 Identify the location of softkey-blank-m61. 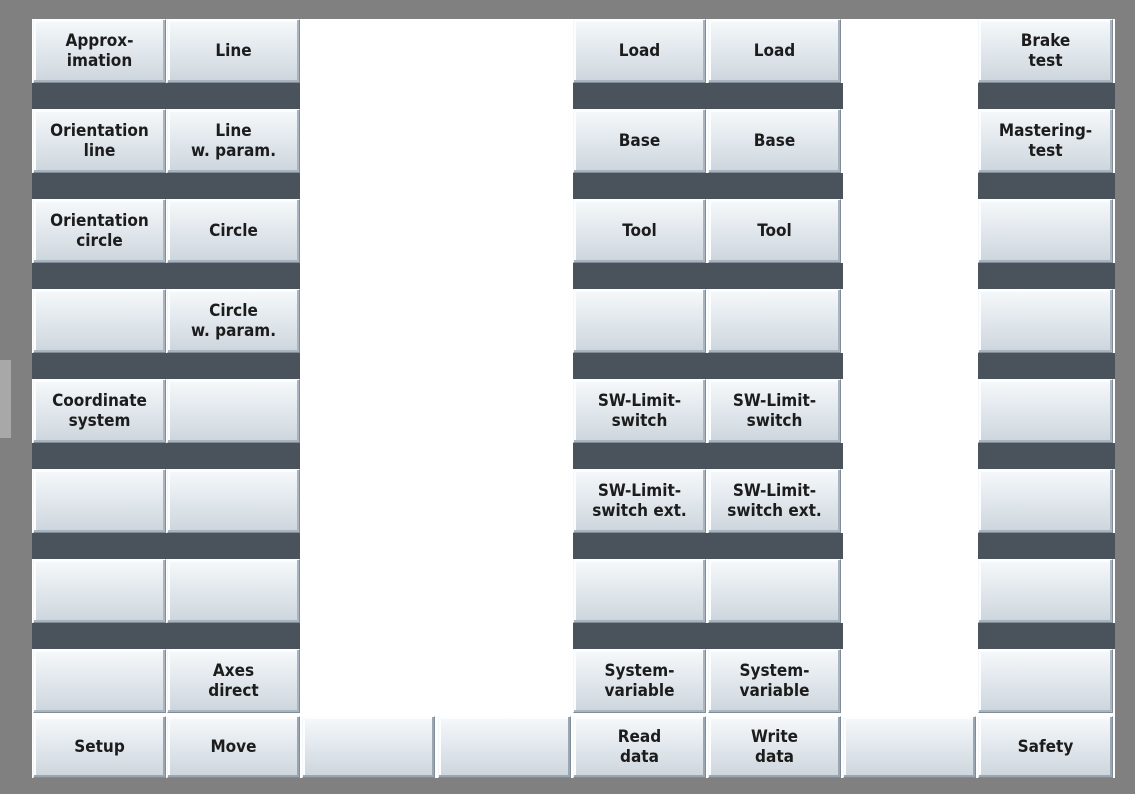
(774, 591).